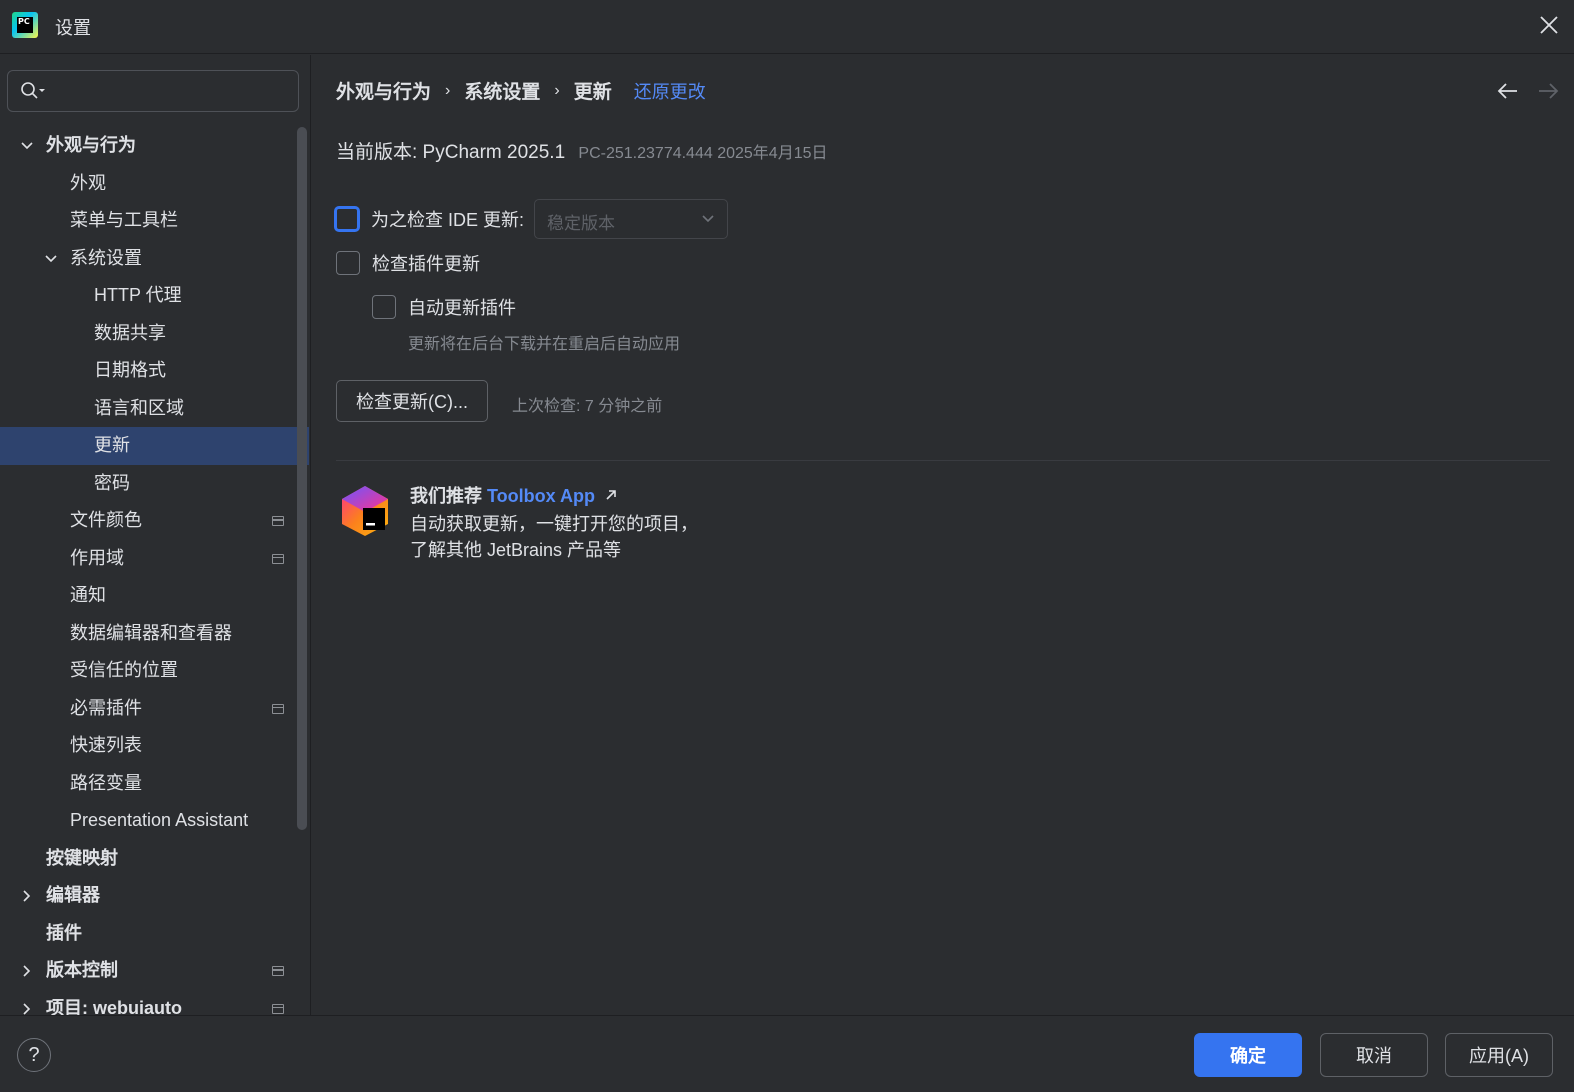  What do you see at coordinates (1528, 91) in the screenshot?
I see `navigation-arrows` at bounding box center [1528, 91].